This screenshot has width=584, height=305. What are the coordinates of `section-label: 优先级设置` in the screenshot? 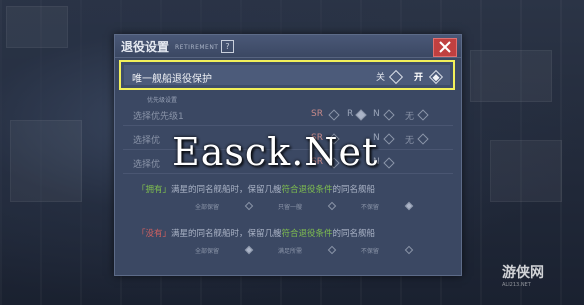 It's located at (162, 100).